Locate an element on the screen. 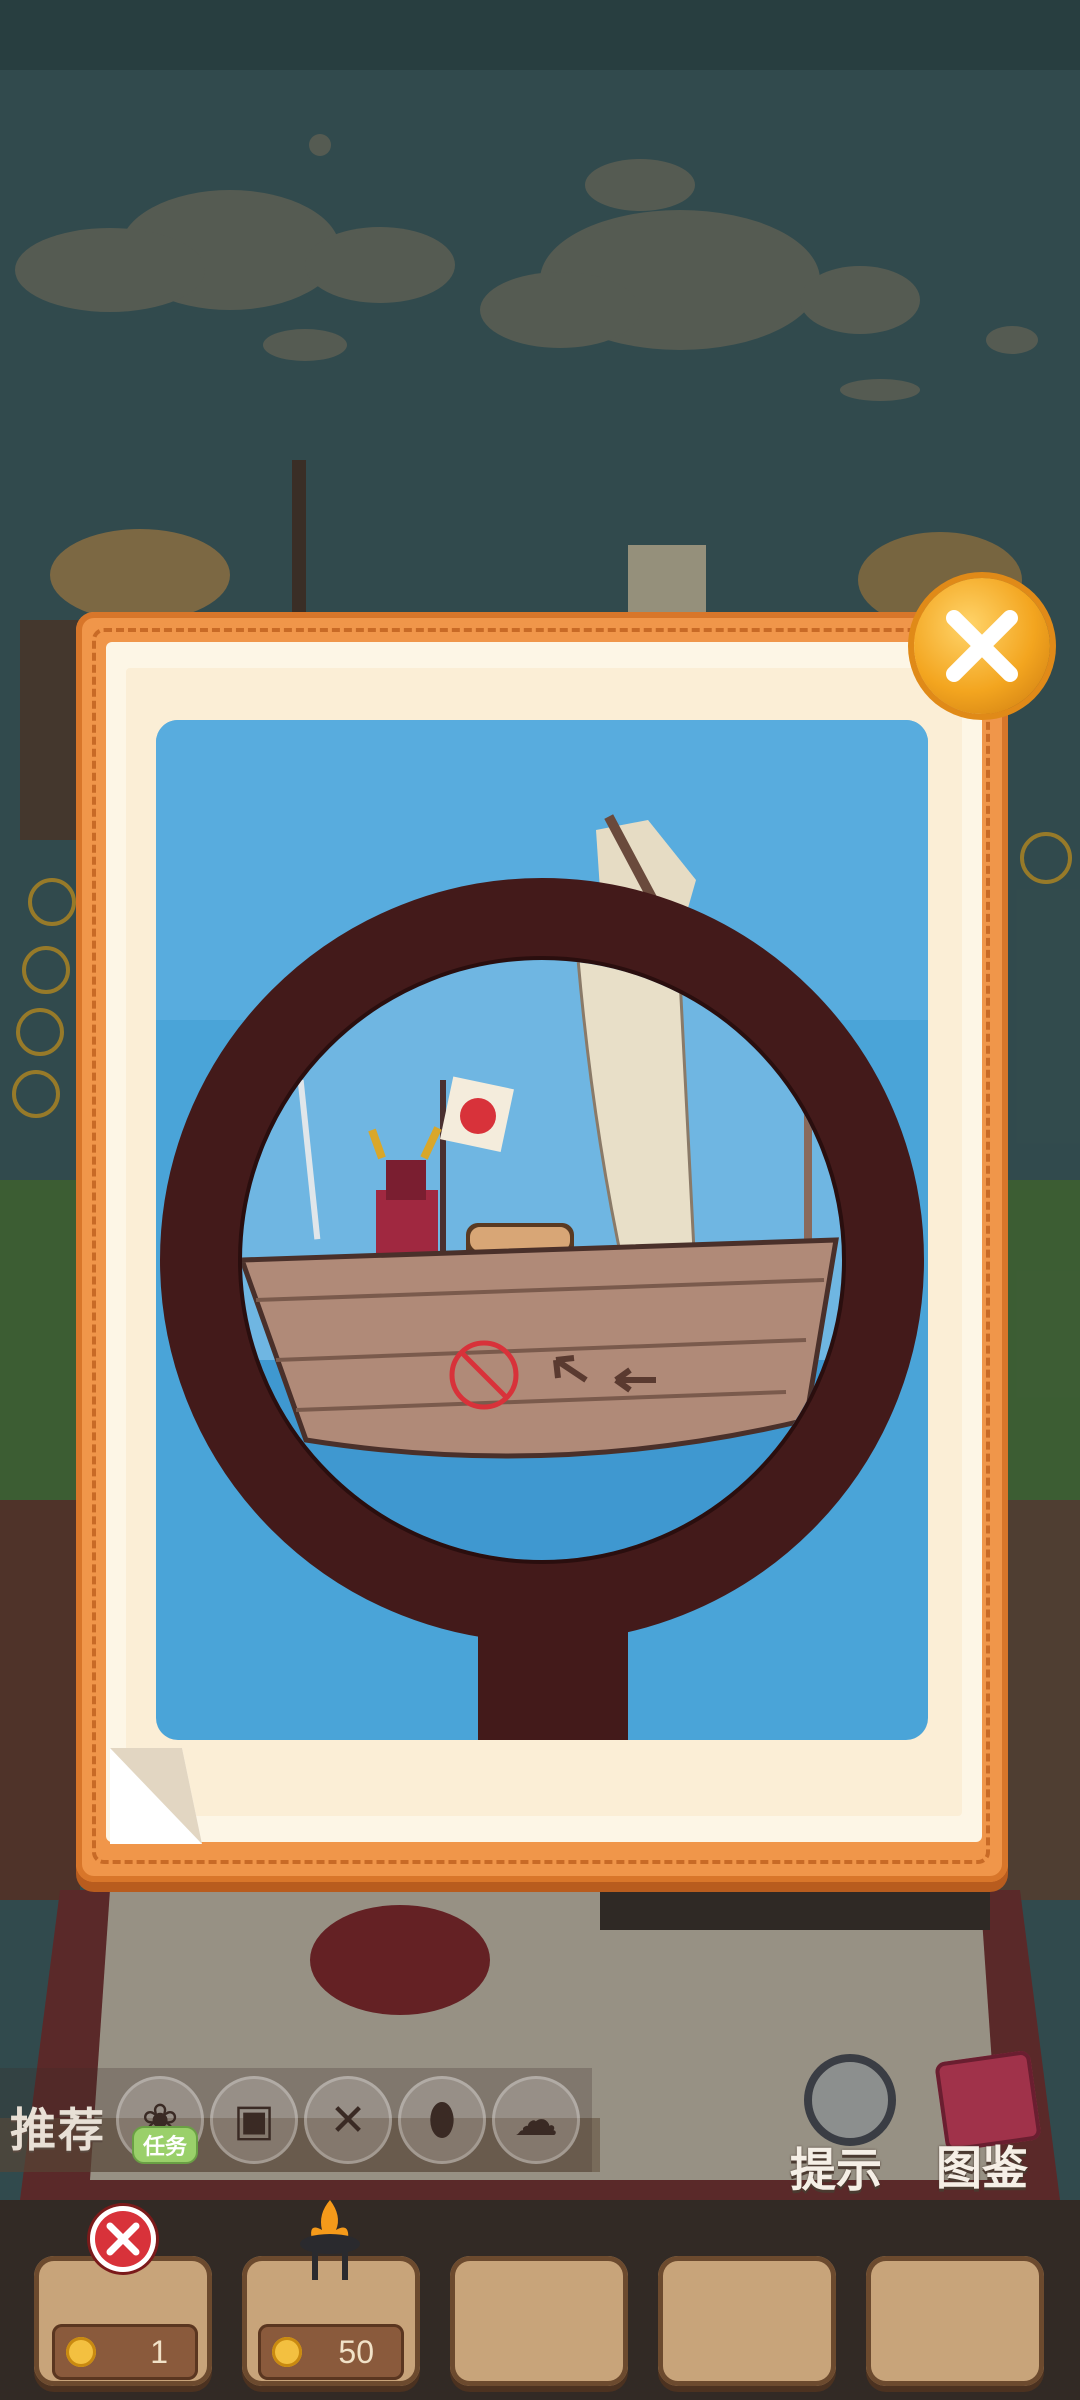 The width and height of the screenshot is (1080, 2400). slot-1-coin-box: 1 is located at coordinates (125, 2352).